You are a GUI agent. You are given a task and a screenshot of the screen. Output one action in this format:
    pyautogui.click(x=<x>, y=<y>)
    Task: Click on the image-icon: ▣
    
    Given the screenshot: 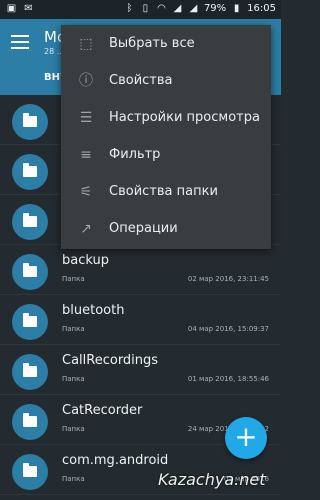 What is the action you would take?
    pyautogui.click(x=11, y=8)
    